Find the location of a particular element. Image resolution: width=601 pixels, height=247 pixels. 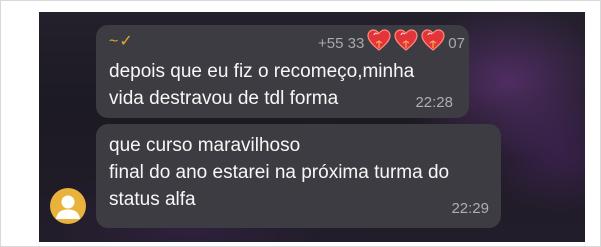

message-time: 22:28 is located at coordinates (434, 102).